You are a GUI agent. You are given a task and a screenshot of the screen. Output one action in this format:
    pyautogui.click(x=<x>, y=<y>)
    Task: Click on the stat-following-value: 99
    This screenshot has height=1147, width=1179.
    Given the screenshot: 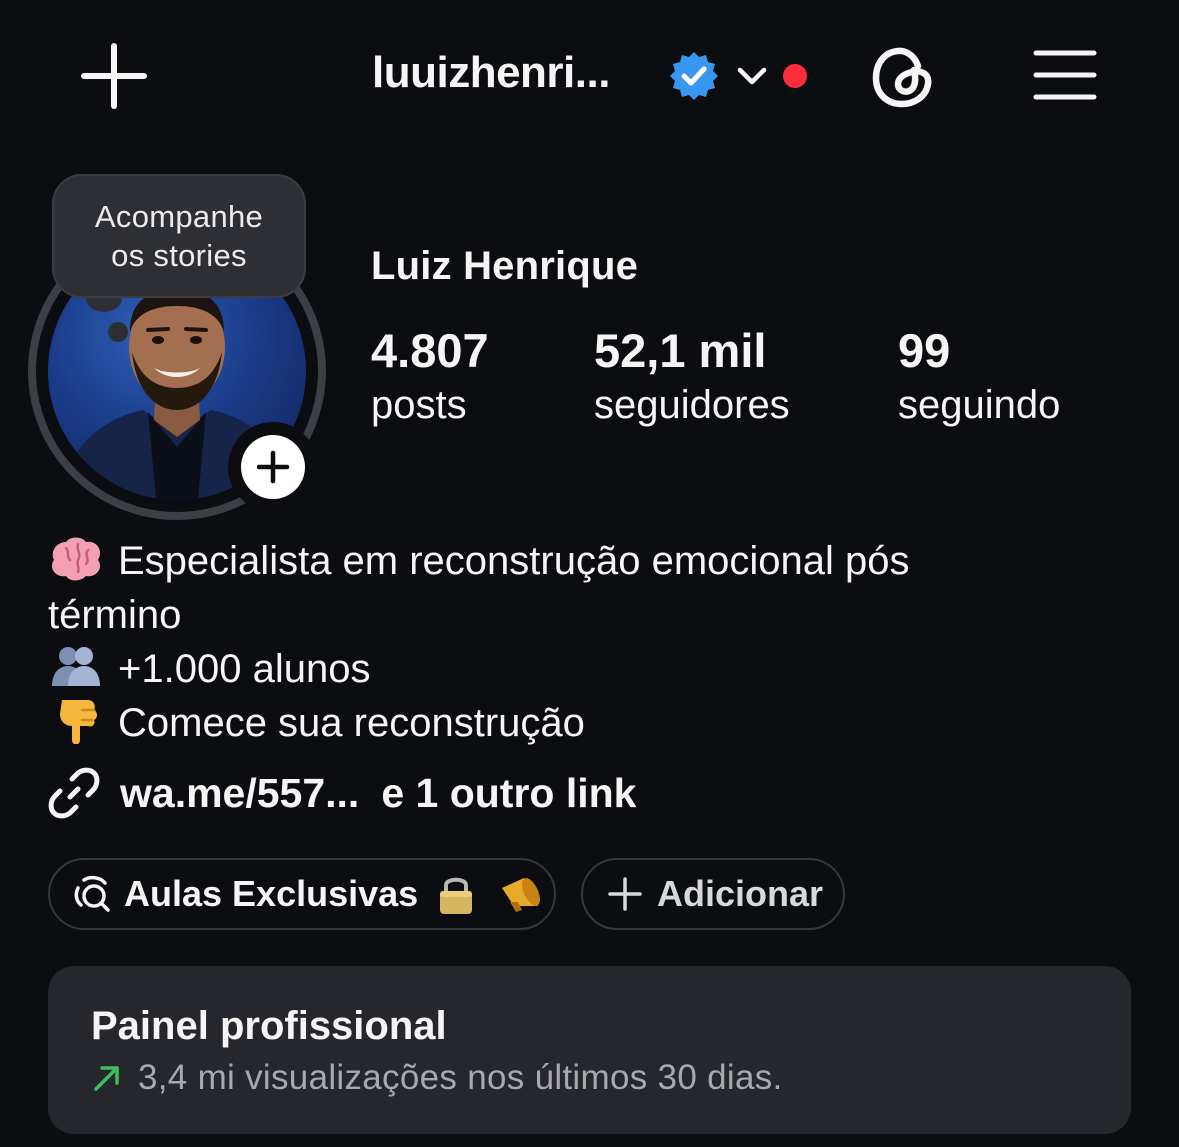 What is the action you would take?
    pyautogui.click(x=924, y=350)
    